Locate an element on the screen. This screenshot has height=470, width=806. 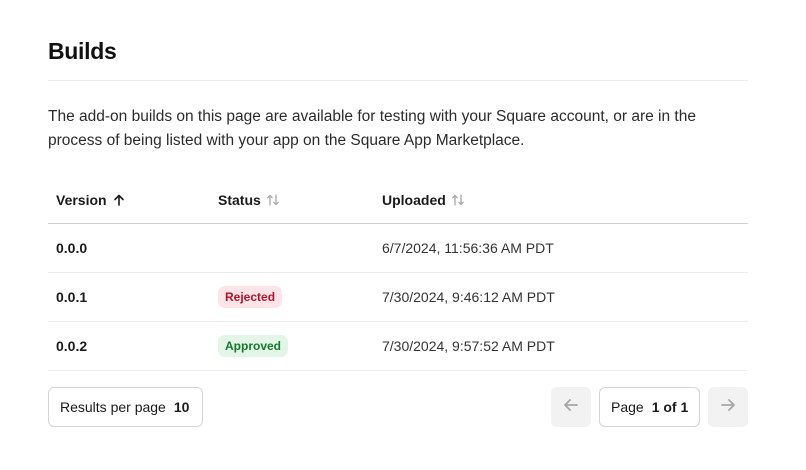
status-cell: Approved is located at coordinates (253, 346).